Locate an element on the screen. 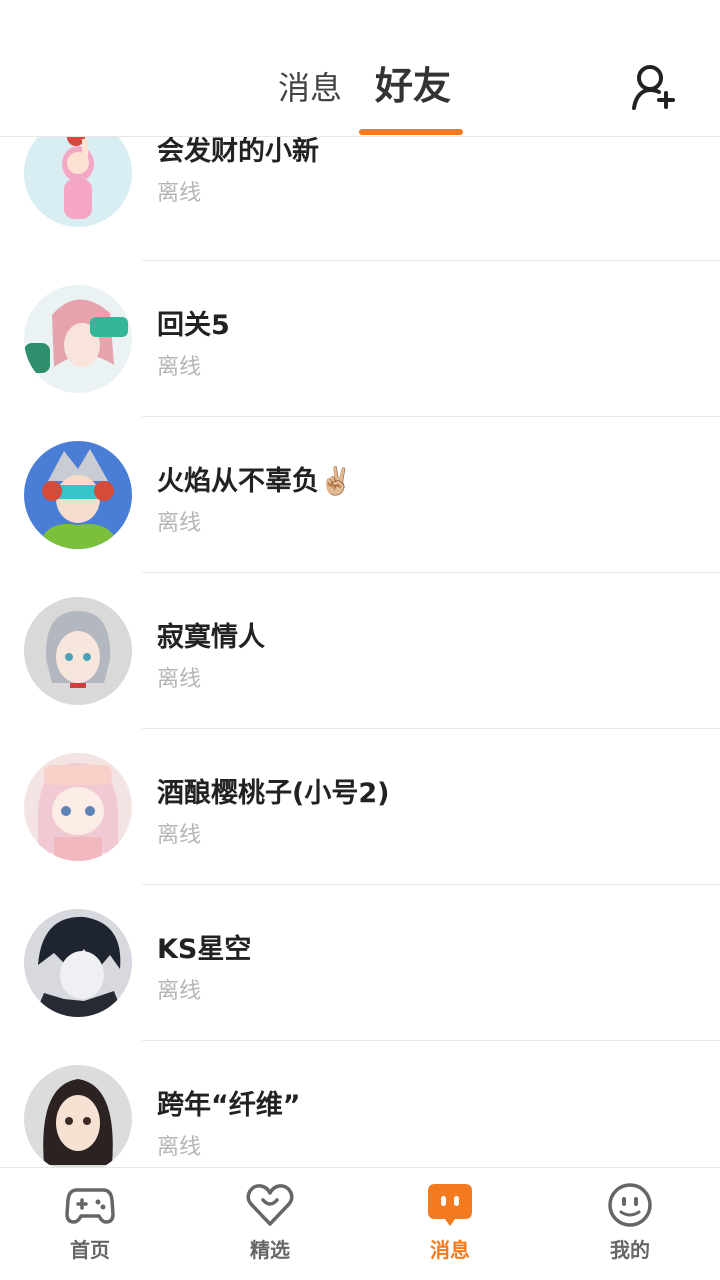  nav-featured: 精选 is located at coordinates (270, 1224).